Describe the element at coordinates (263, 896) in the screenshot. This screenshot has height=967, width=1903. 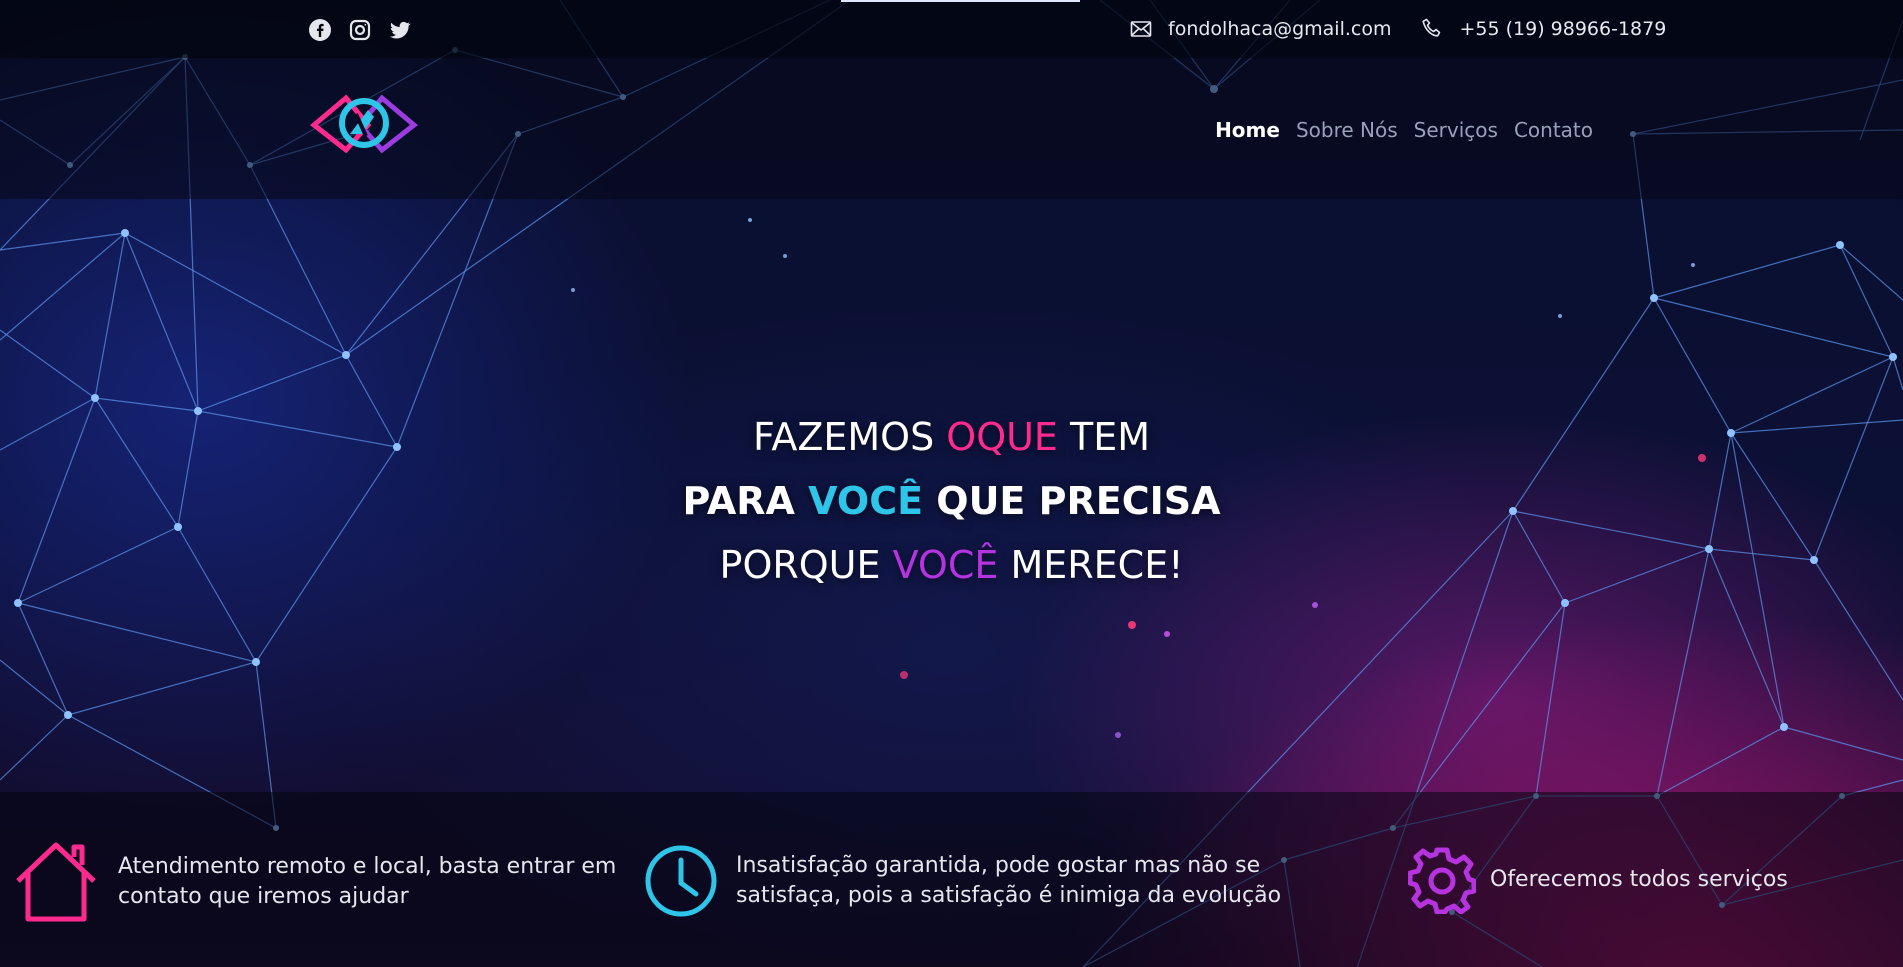
I see `feature-text-line: contato que iremos ajudar` at that location.